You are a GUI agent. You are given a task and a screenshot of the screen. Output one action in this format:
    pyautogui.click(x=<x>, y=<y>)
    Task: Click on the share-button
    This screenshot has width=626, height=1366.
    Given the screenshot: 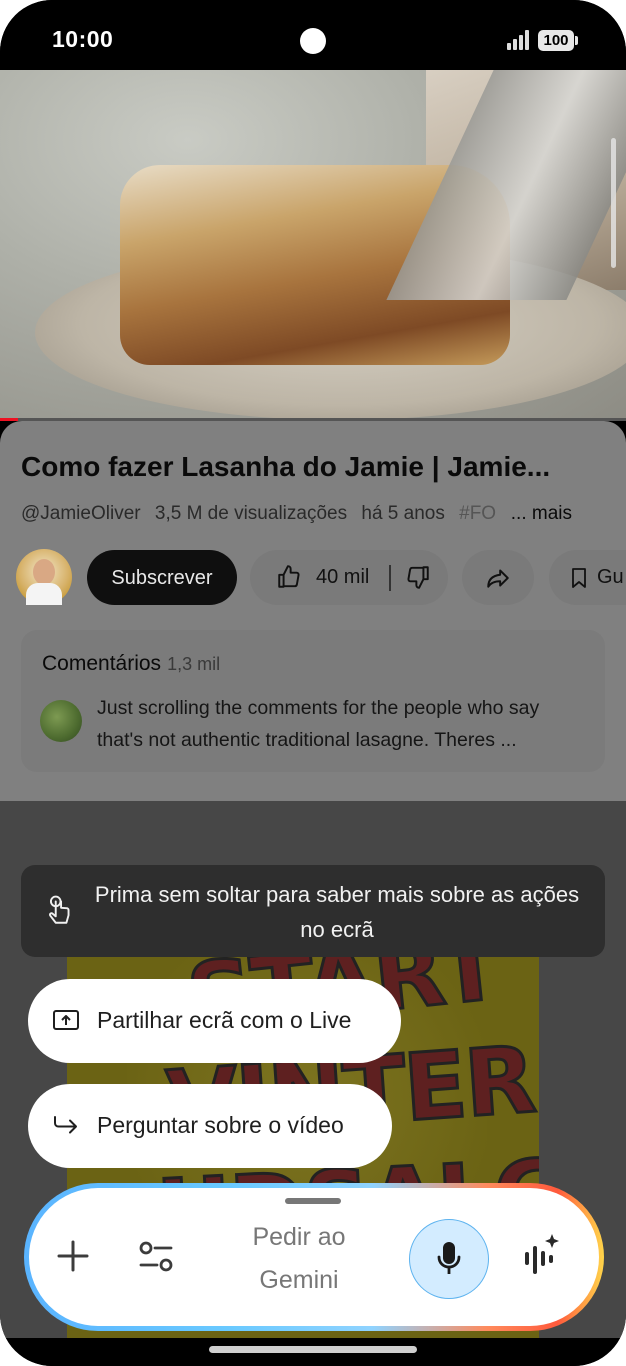 What is the action you would take?
    pyautogui.click(x=498, y=577)
    